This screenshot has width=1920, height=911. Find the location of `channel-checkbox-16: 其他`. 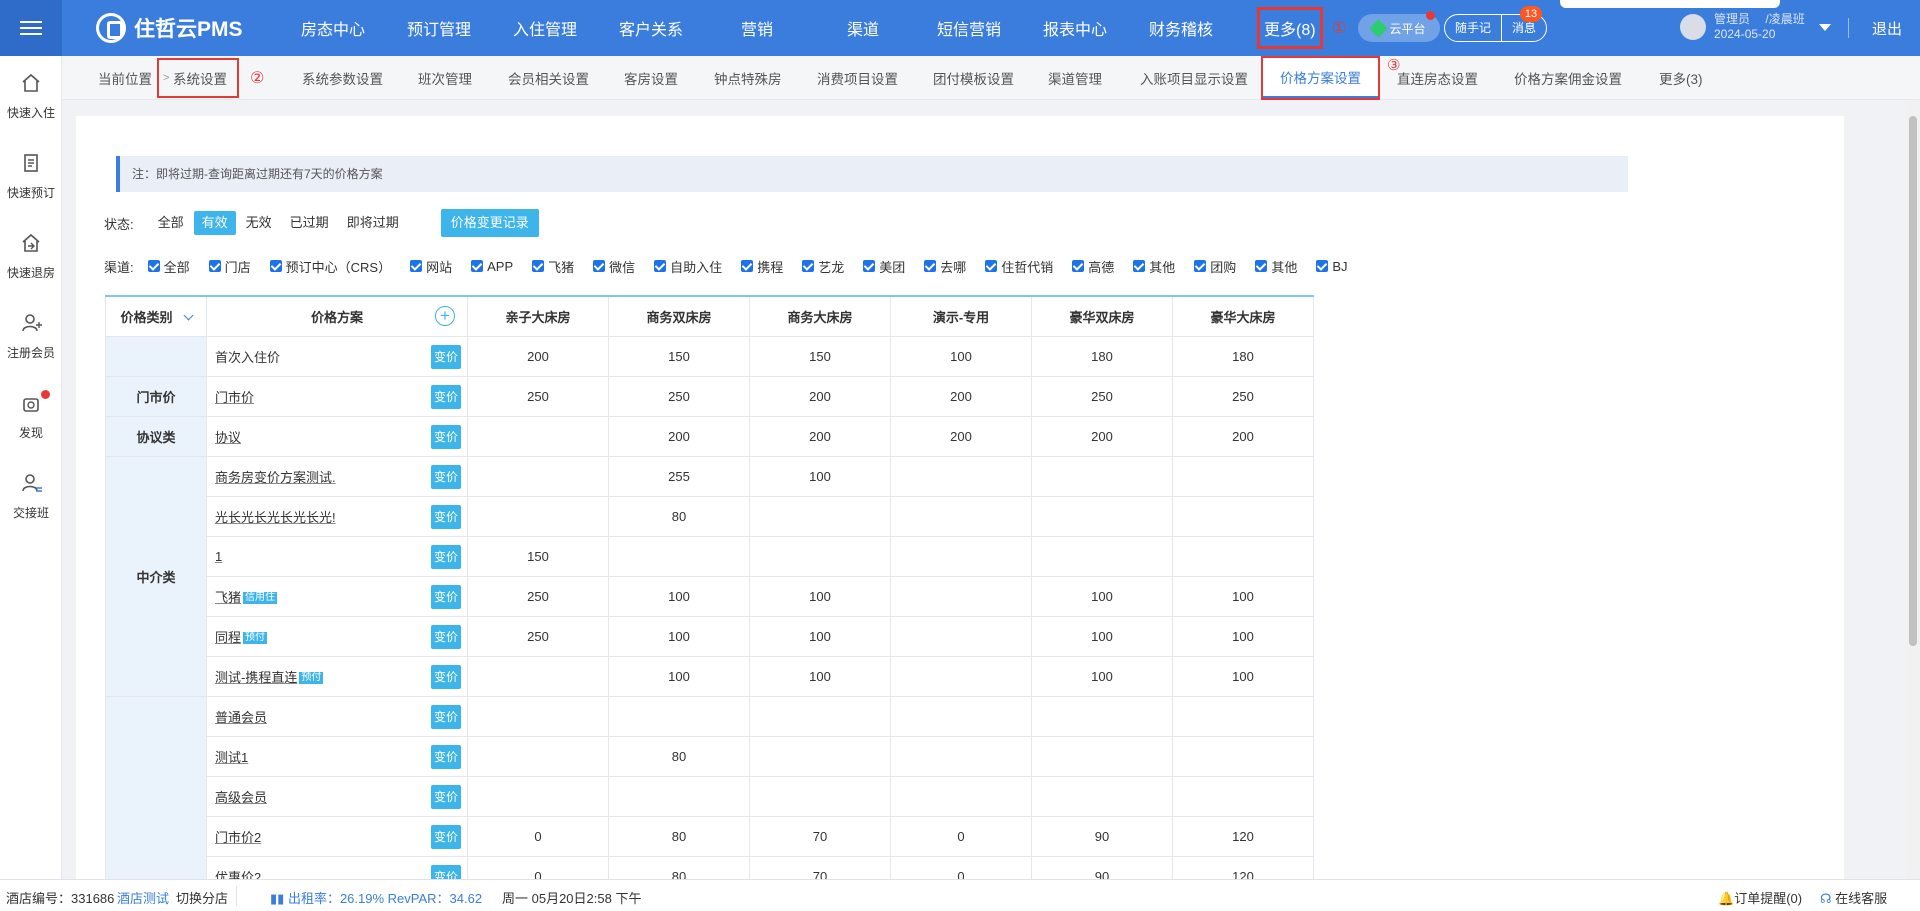

channel-checkbox-16: 其他 is located at coordinates (1276, 266).